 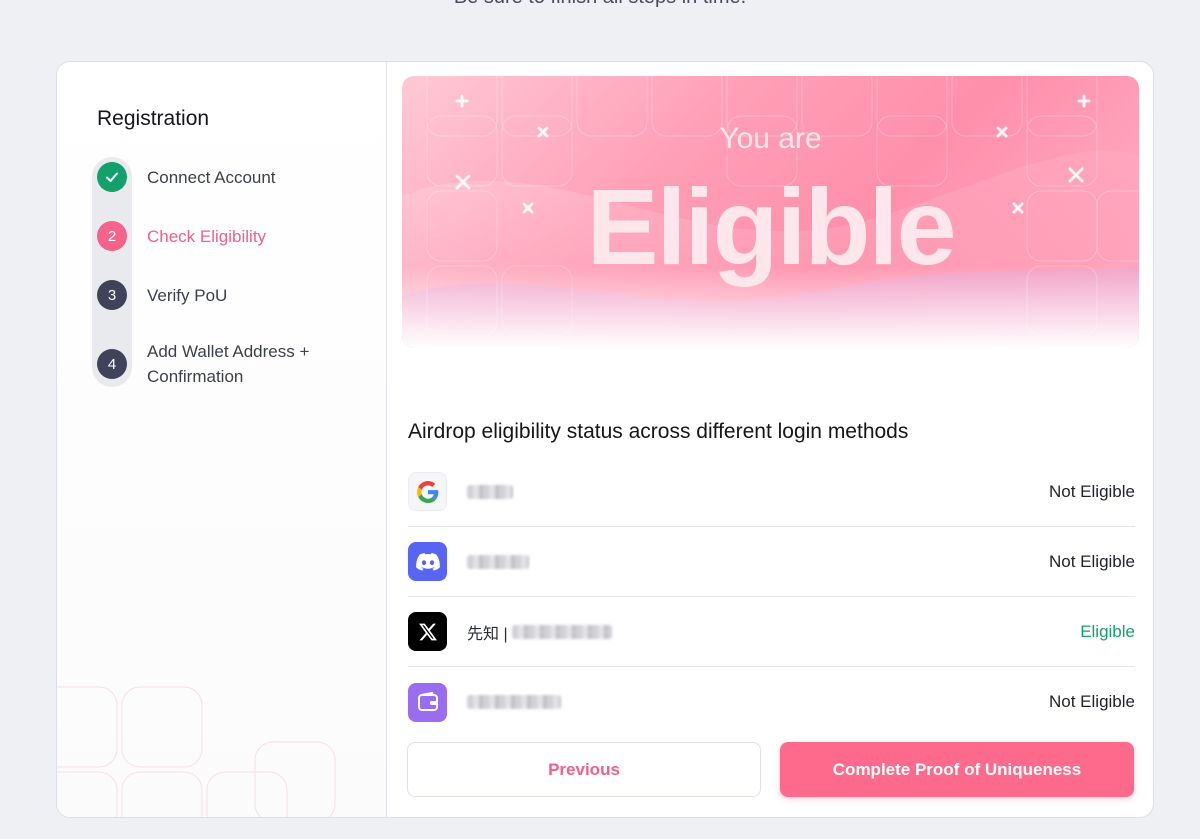 I want to click on login-row-discord: Not Eligible, so click(x=771, y=562).